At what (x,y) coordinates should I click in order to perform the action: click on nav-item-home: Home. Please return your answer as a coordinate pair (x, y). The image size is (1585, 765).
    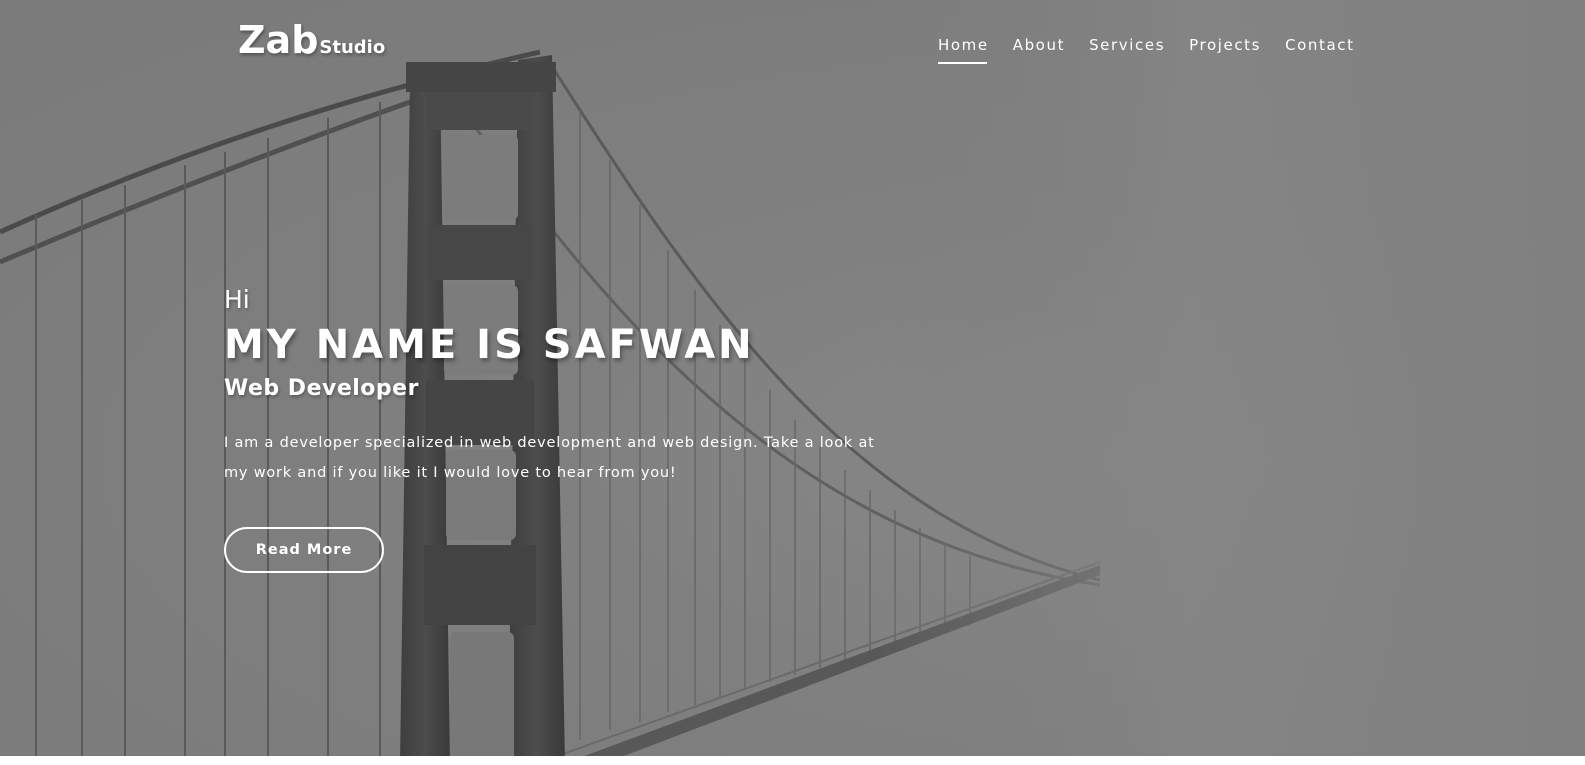
    Looking at the image, I should click on (963, 50).